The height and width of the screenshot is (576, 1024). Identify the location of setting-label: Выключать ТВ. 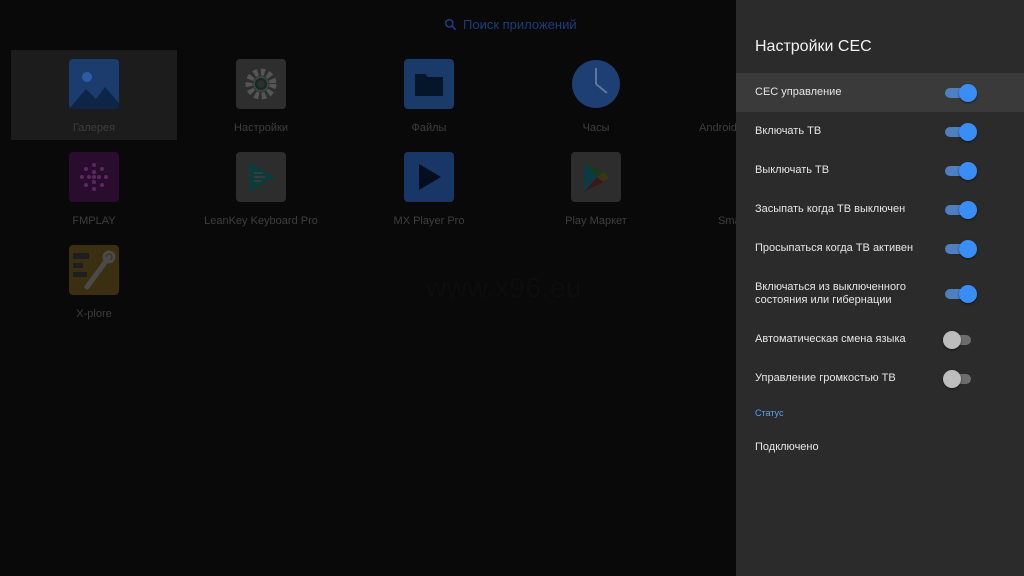
(792, 170).